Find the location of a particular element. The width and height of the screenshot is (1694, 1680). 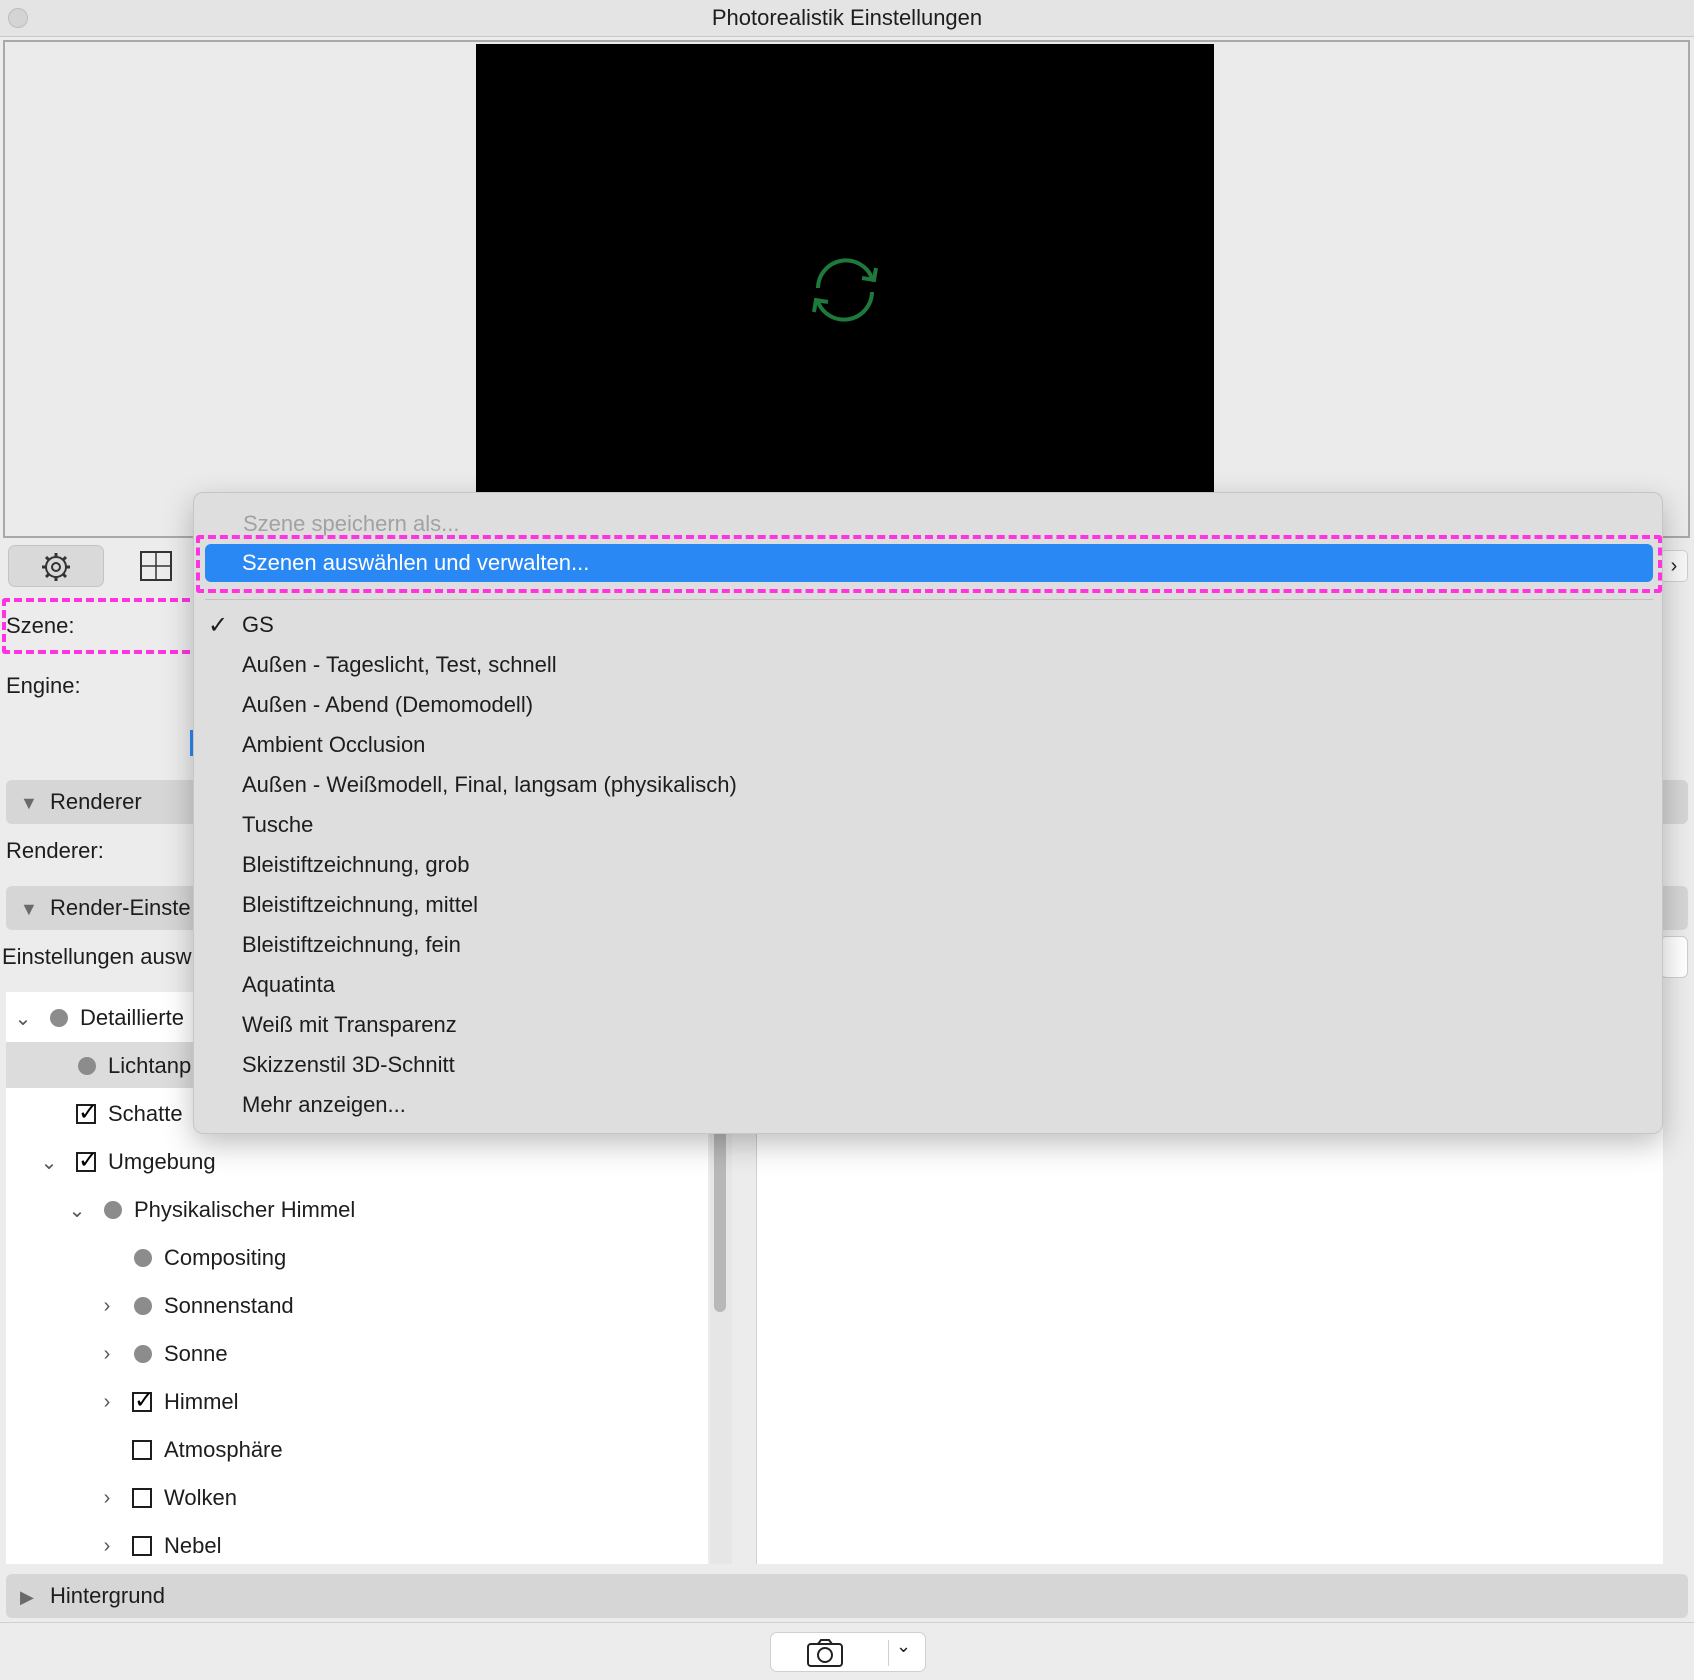

tree-row: › Himmel is located at coordinates (166, 1402).